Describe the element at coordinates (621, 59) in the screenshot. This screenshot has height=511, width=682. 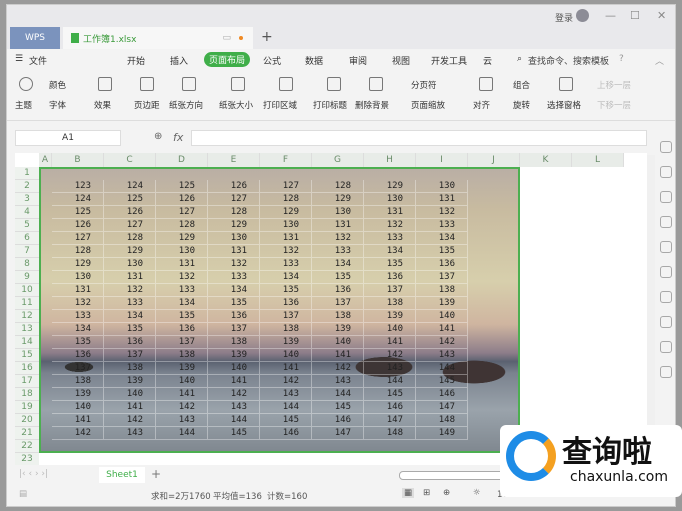
I see `help-icon: ?` at that location.